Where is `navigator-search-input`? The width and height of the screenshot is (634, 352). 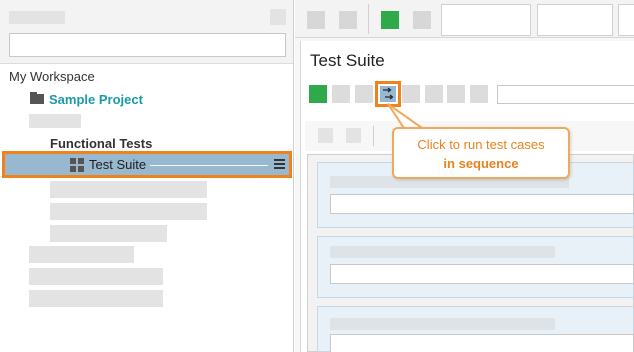 navigator-search-input is located at coordinates (147, 45).